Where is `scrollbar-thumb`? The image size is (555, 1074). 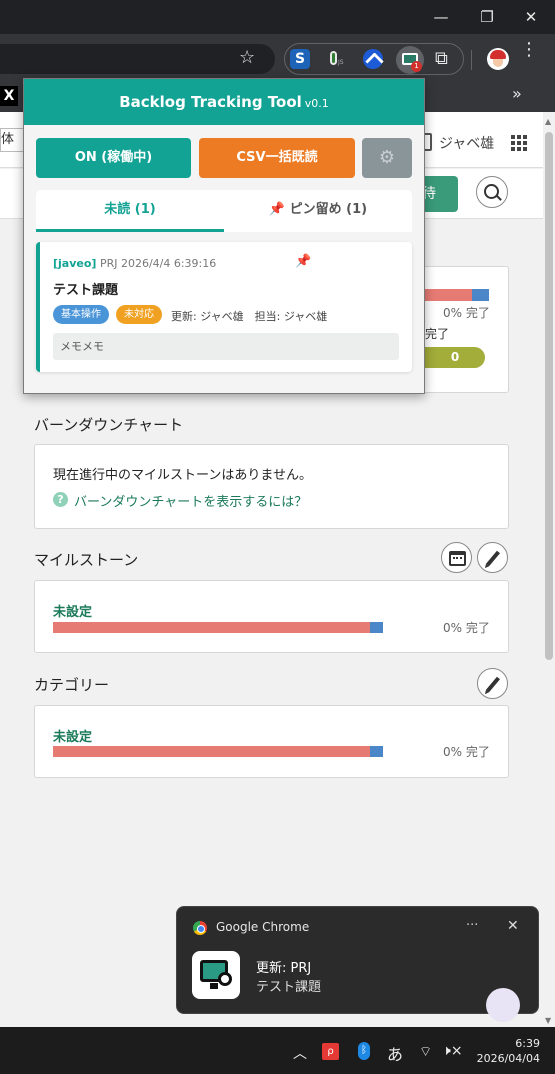
scrollbar-thumb is located at coordinates (549, 396).